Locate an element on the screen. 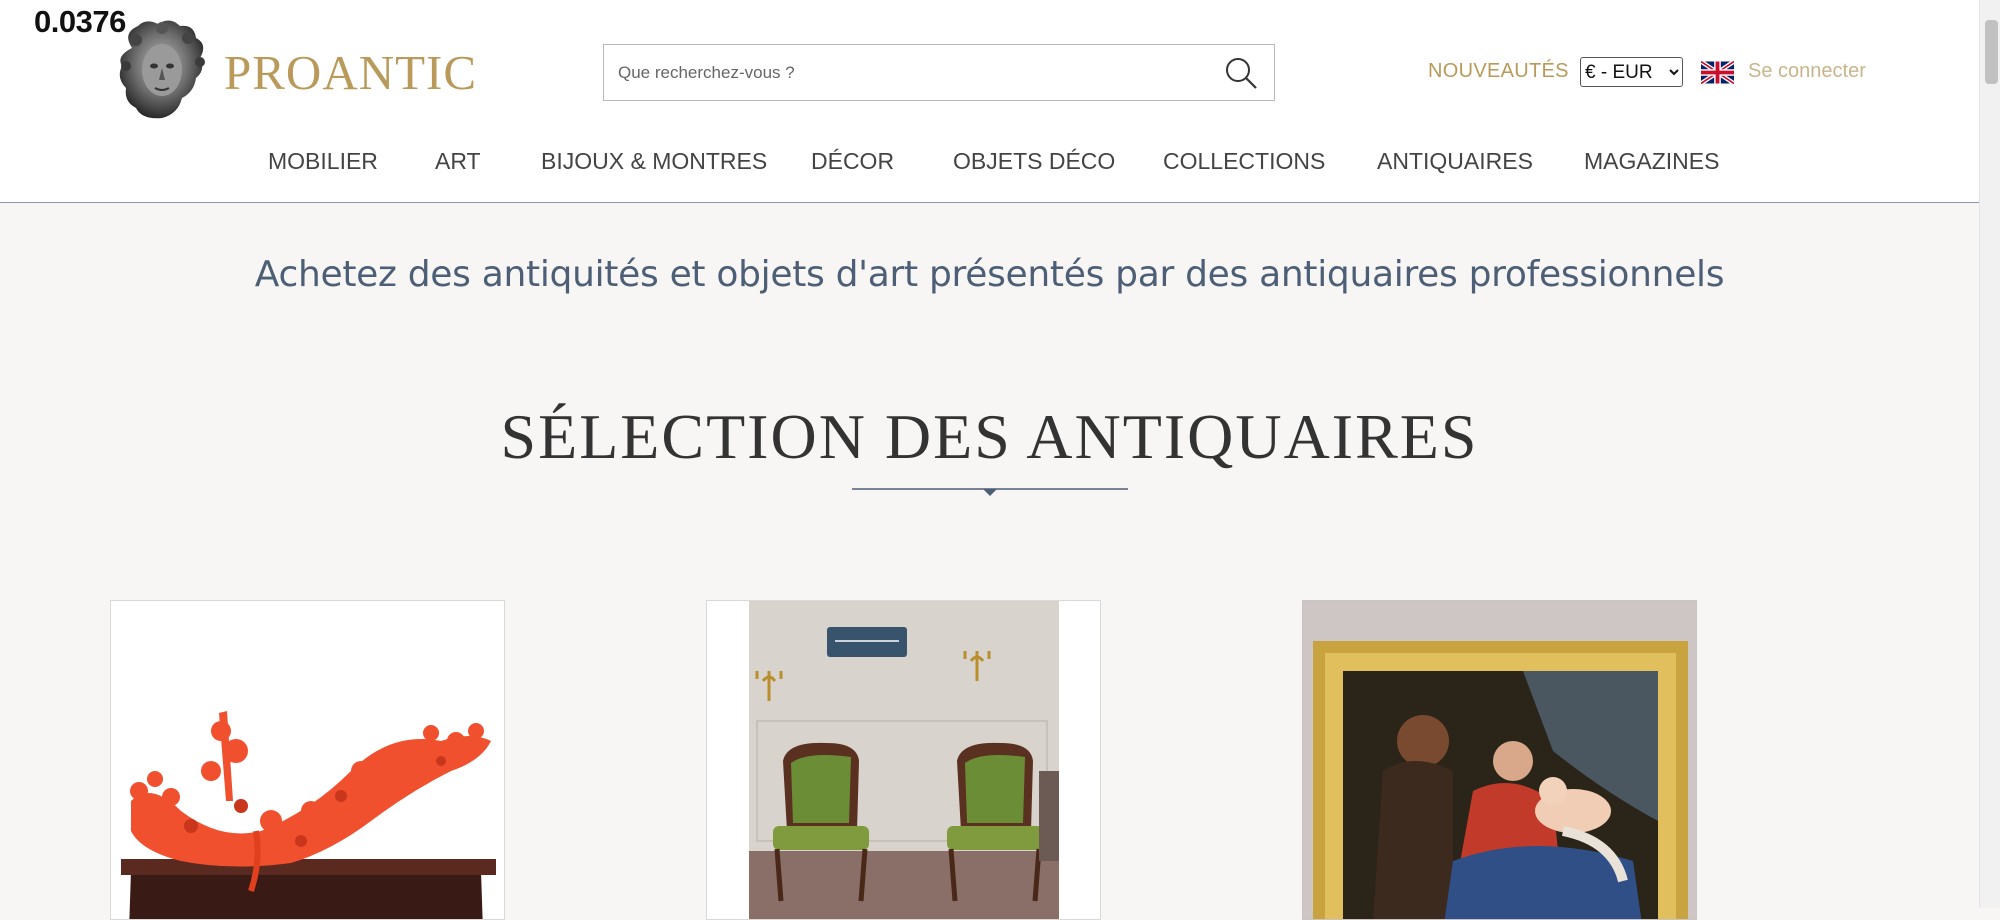  uk-flag-icon is located at coordinates (1717, 72).